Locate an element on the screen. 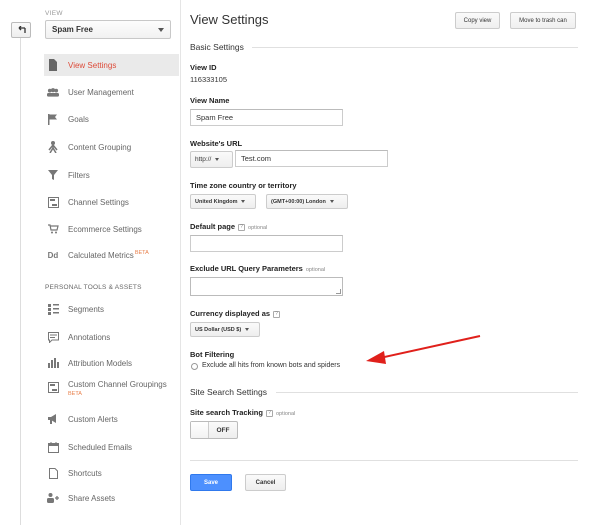 Image resolution: width=600 pixels, height=525 pixels. site-search-heading: Site Search Settings is located at coordinates (229, 392).